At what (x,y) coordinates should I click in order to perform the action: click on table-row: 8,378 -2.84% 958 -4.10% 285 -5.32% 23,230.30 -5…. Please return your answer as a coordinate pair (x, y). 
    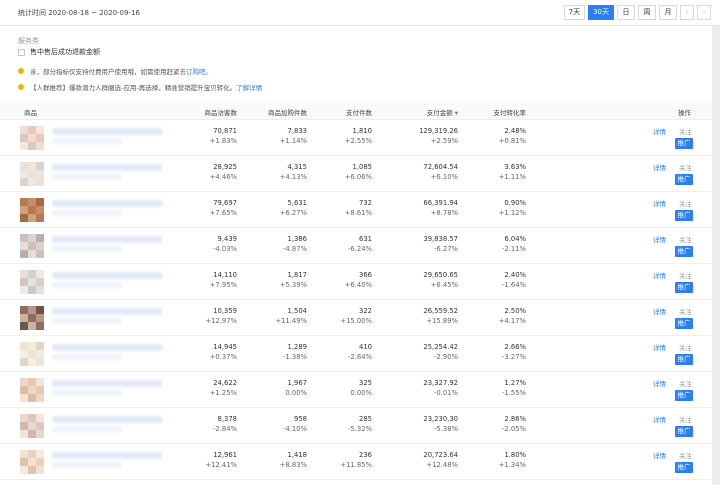
    Looking at the image, I should click on (356, 426).